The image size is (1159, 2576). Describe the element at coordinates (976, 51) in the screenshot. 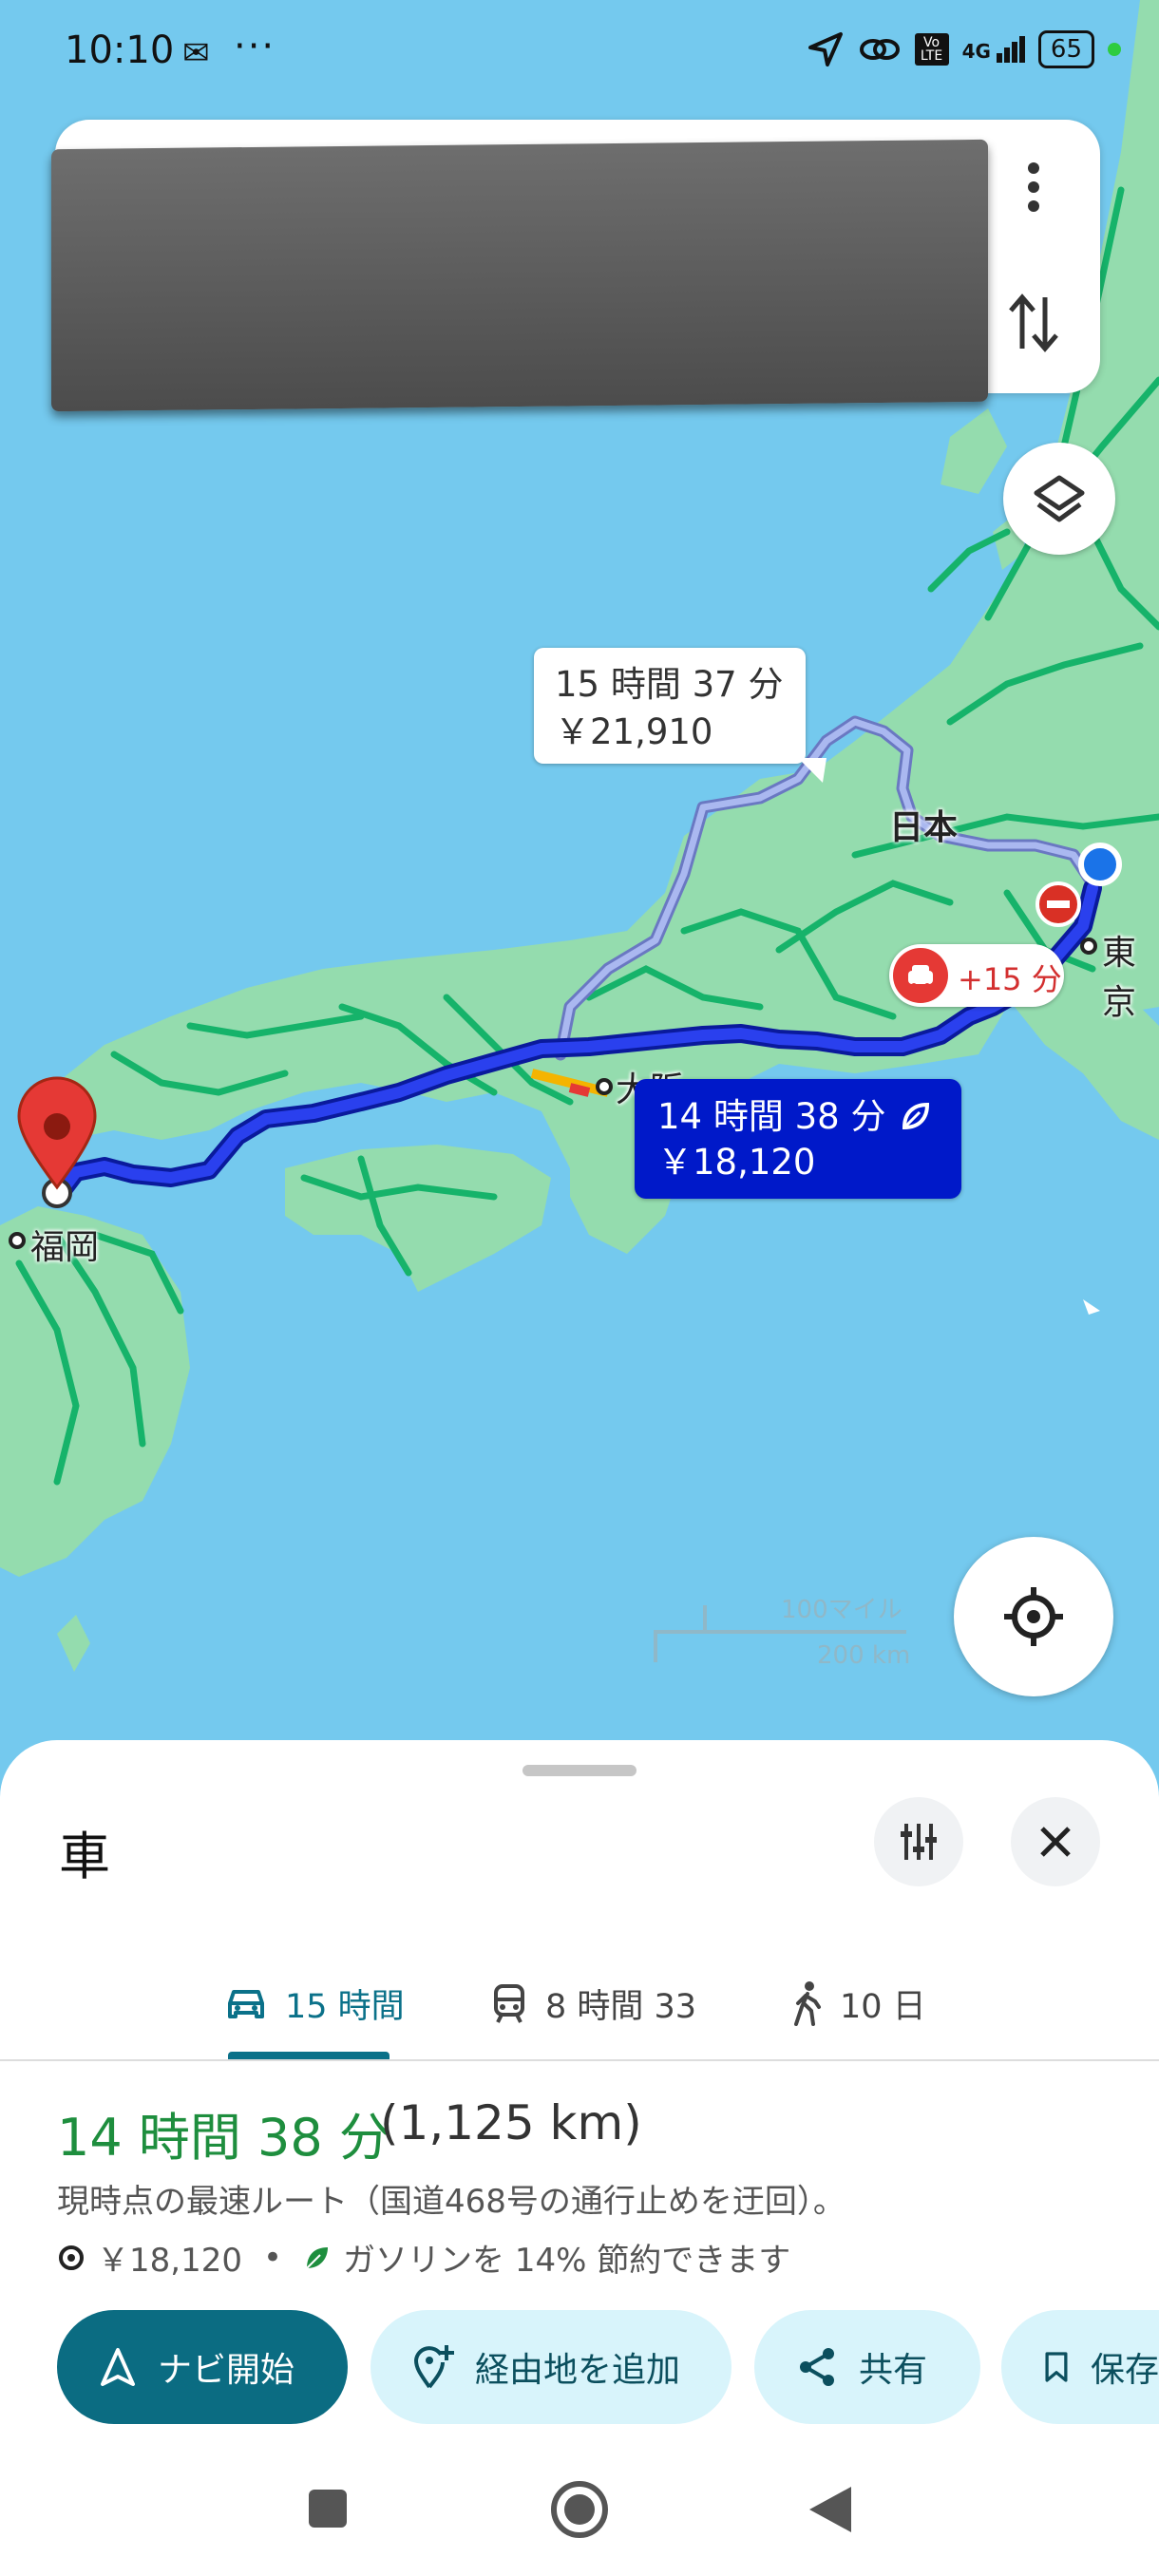

I see `network-type: 4G` at that location.